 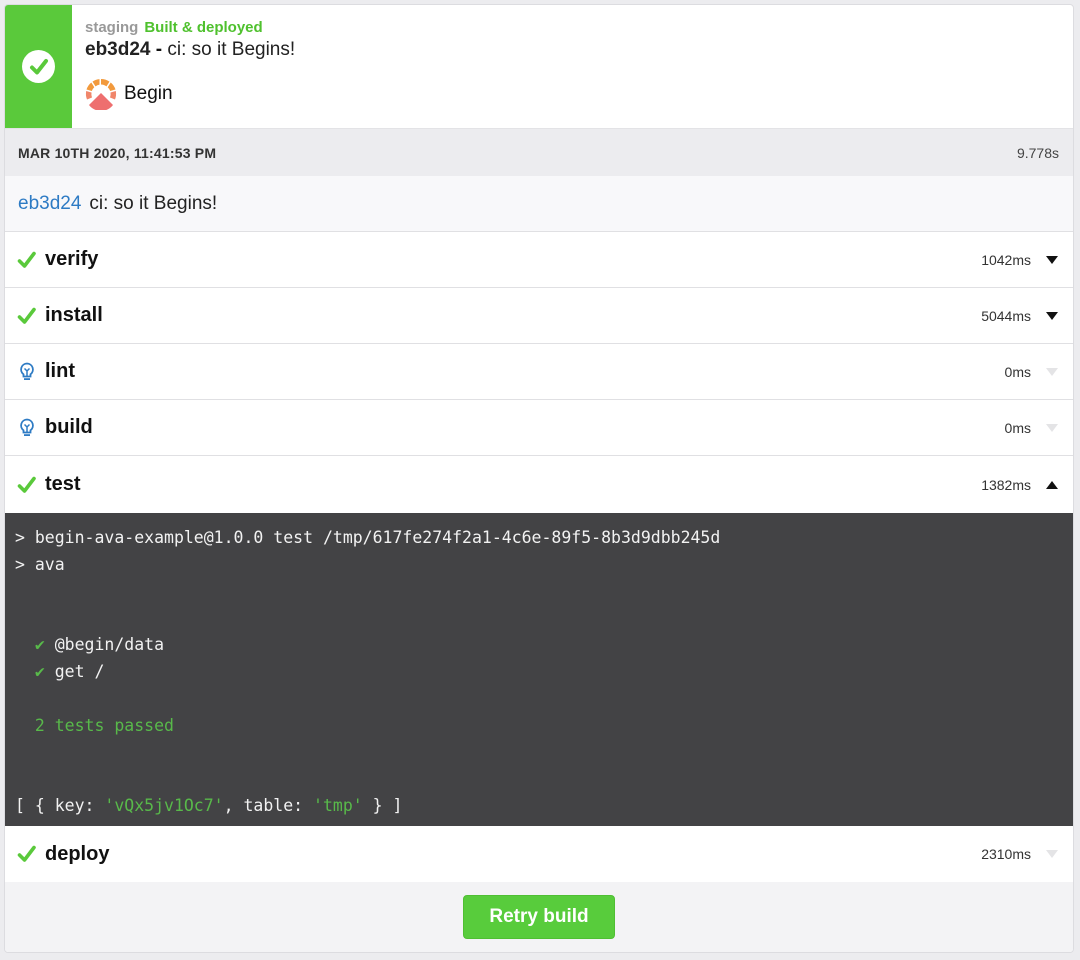 I want to click on step-name: test, so click(x=63, y=484).